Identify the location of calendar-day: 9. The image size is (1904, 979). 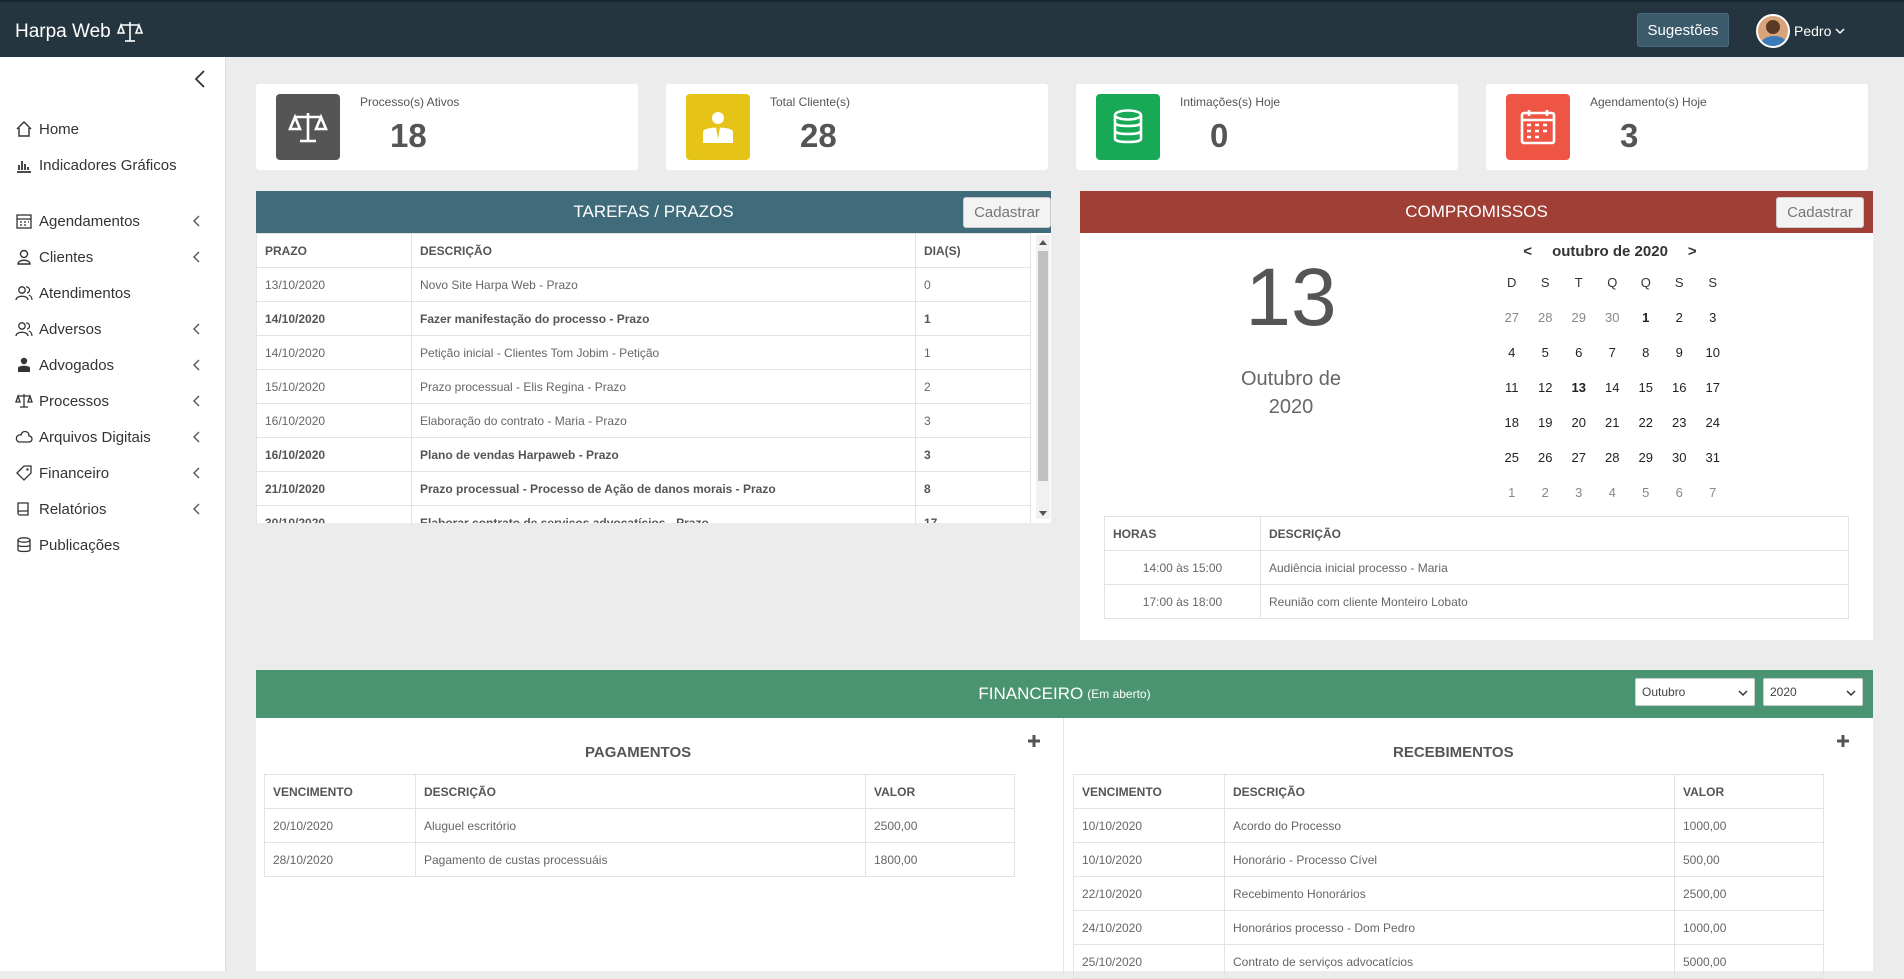
(1680, 352).